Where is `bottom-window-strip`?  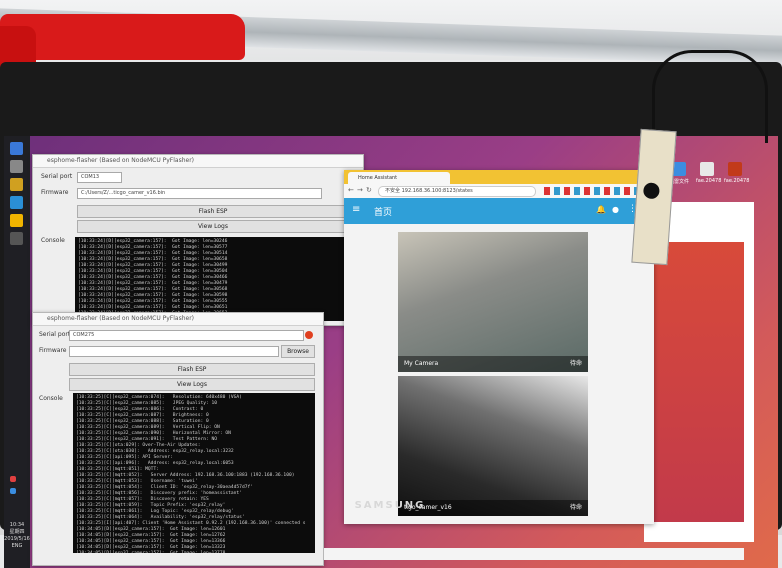 bottom-window-strip is located at coordinates (534, 554).